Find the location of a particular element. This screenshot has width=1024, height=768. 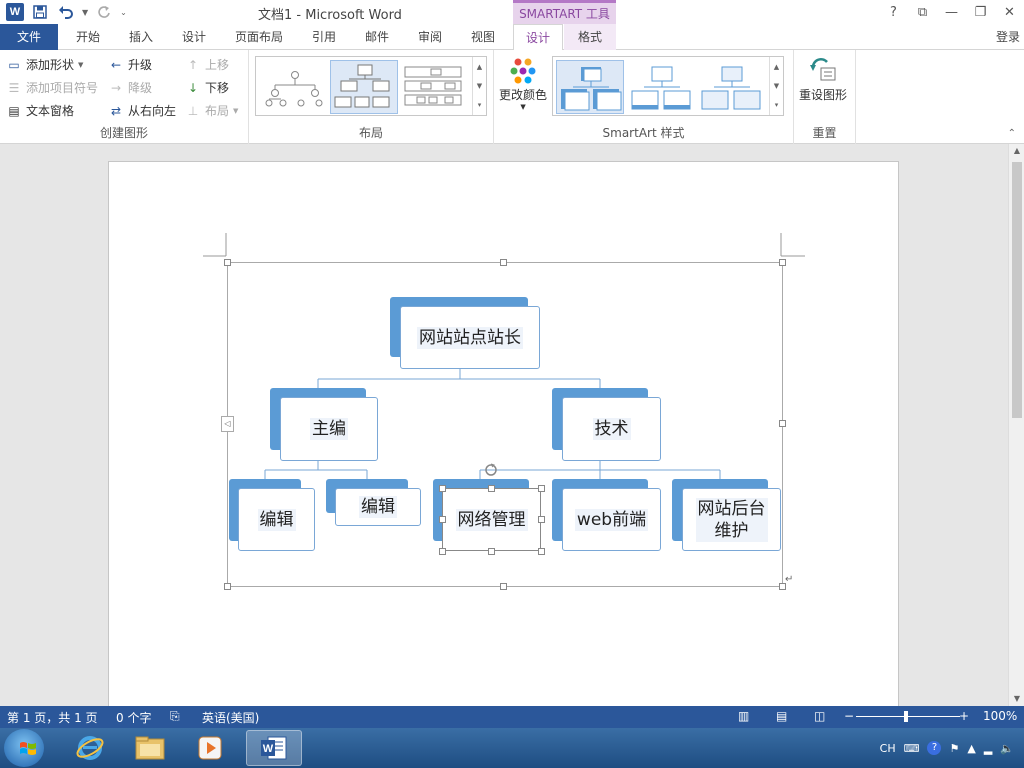

volume-icon: 🔈 is located at coordinates (1007, 748).